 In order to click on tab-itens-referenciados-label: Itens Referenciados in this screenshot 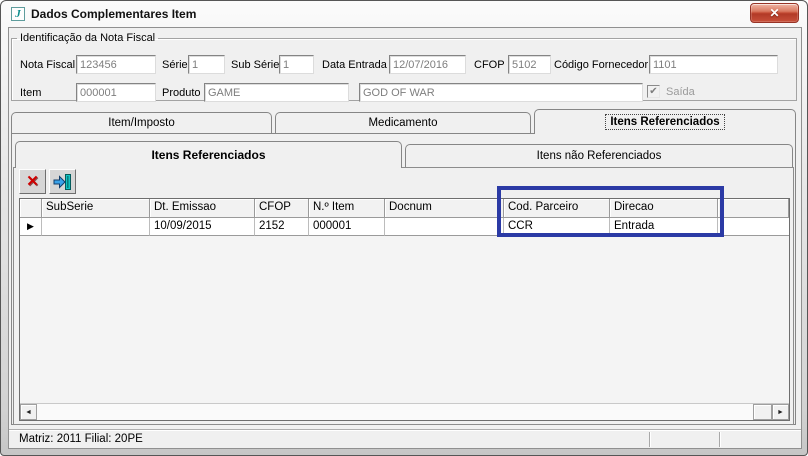, I will do `click(665, 122)`.